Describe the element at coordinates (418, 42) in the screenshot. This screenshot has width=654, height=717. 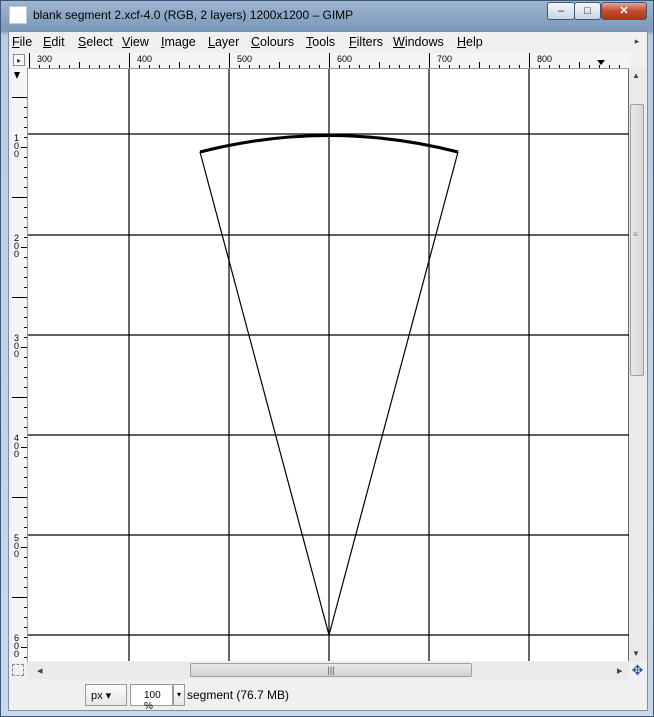
I see `menu-windows: Windows` at that location.